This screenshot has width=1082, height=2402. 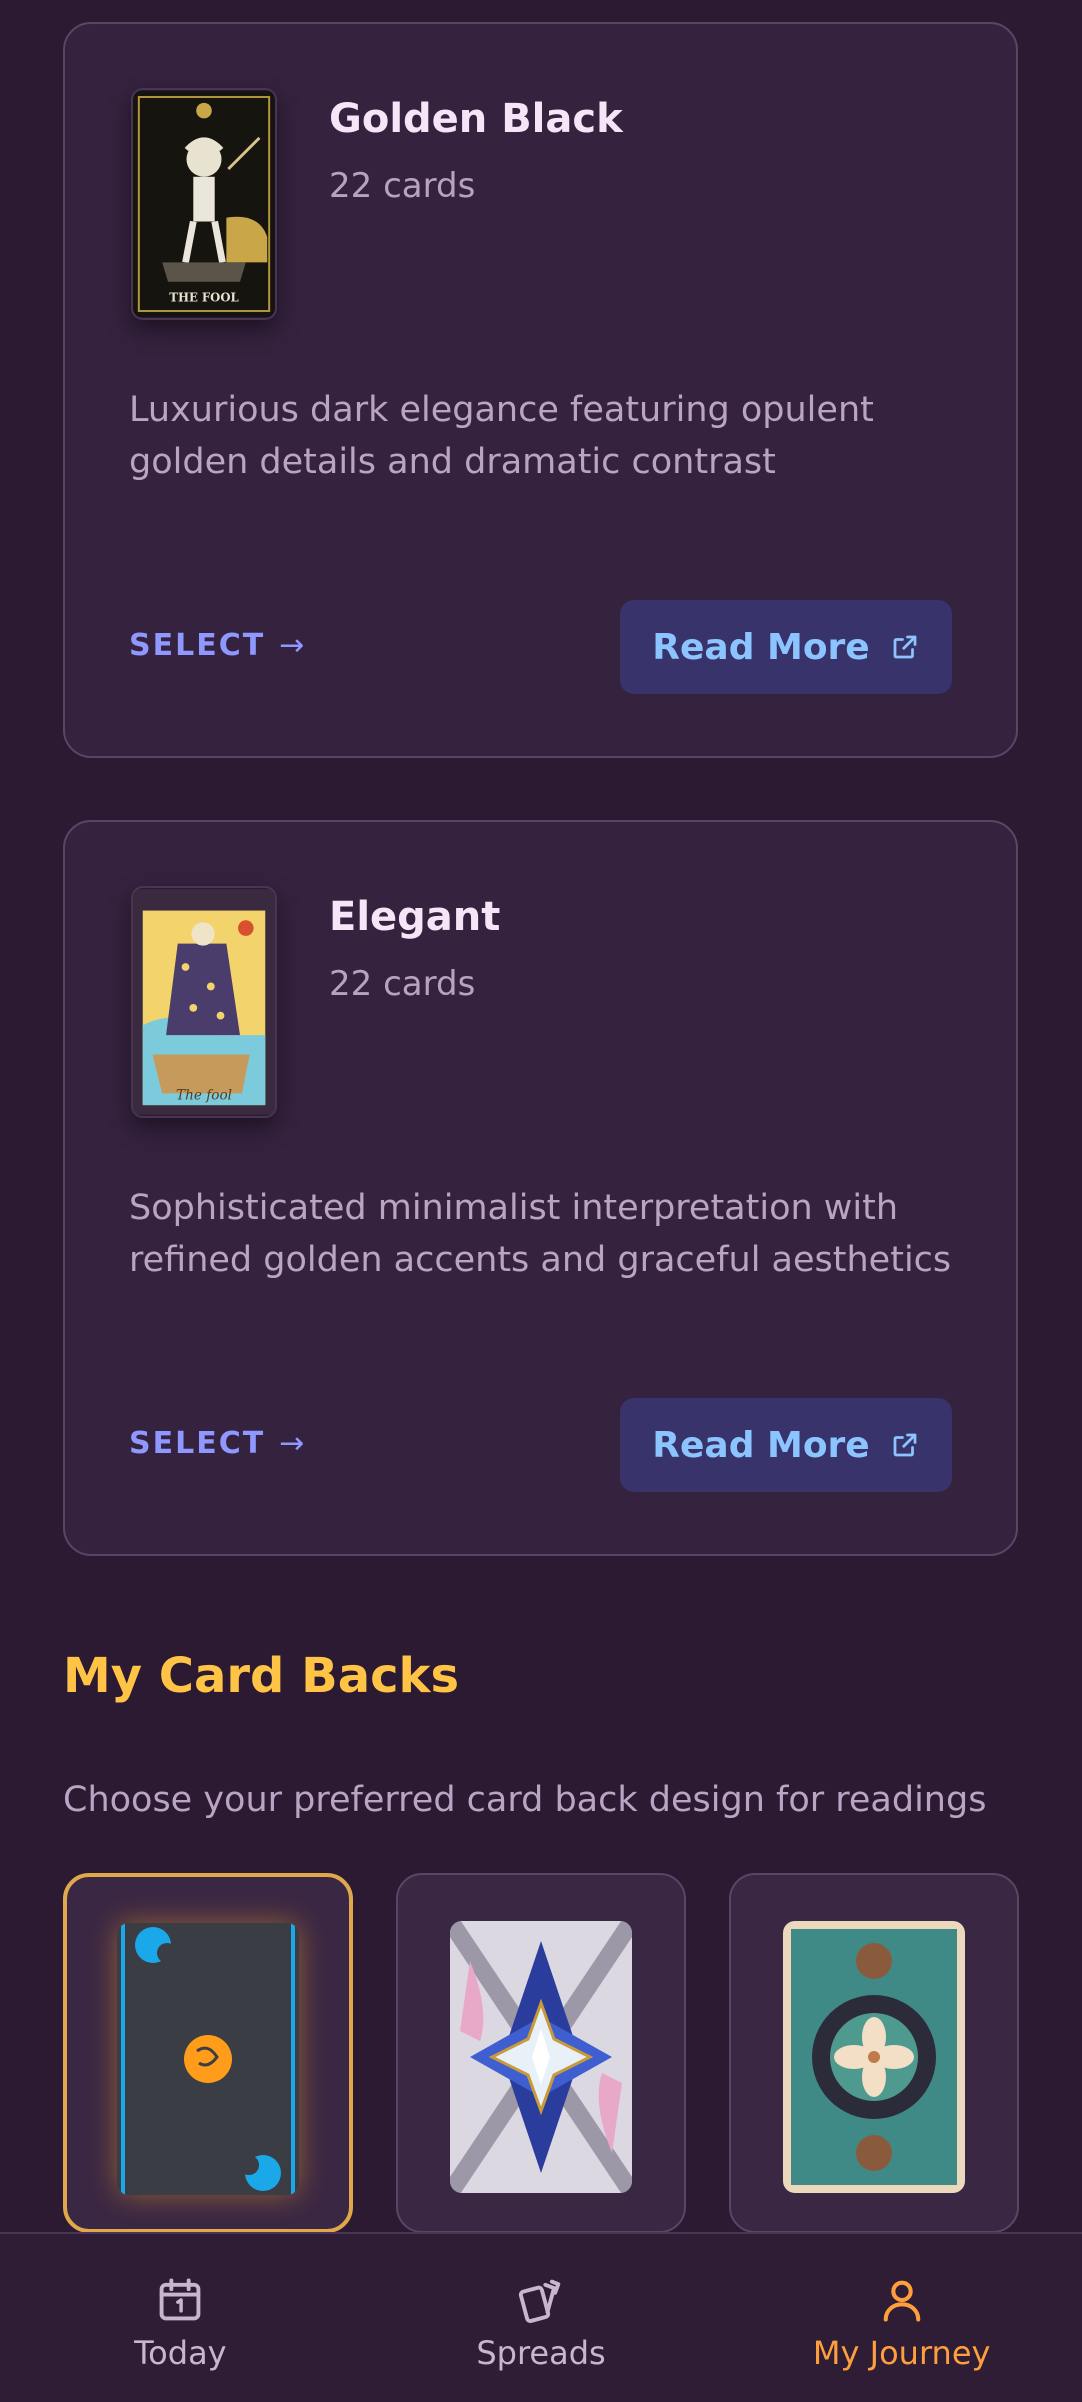 I want to click on nav-label-spreads: Spreads, so click(x=541, y=2353).